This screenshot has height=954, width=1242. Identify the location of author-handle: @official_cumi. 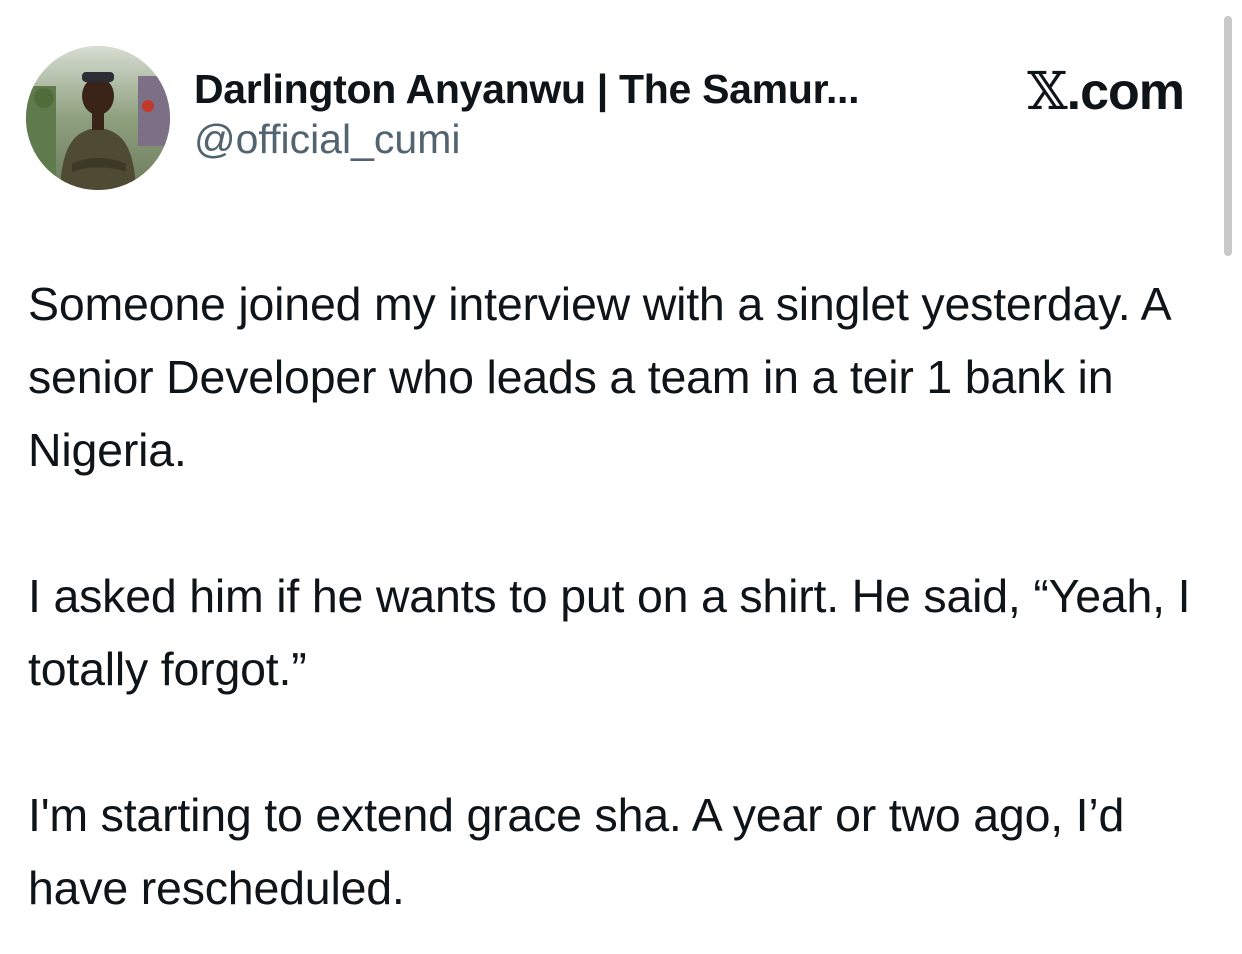
(514, 139).